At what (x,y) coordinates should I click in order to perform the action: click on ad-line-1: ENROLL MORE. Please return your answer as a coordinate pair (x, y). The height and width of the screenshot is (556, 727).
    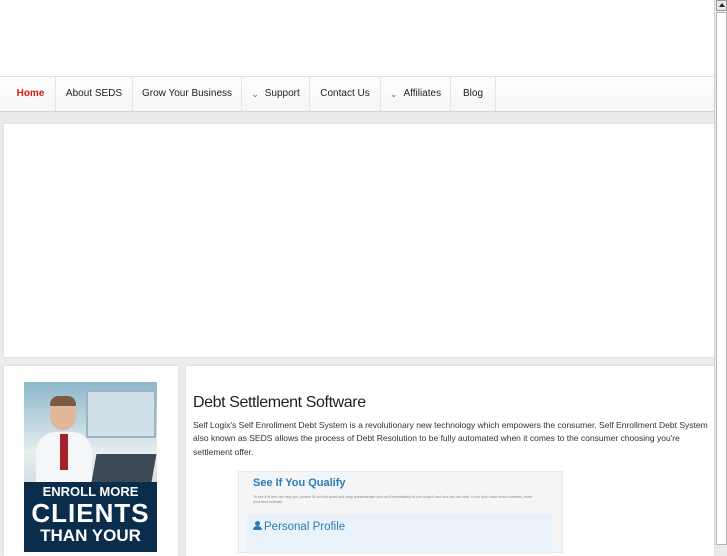
    Looking at the image, I should click on (90, 491).